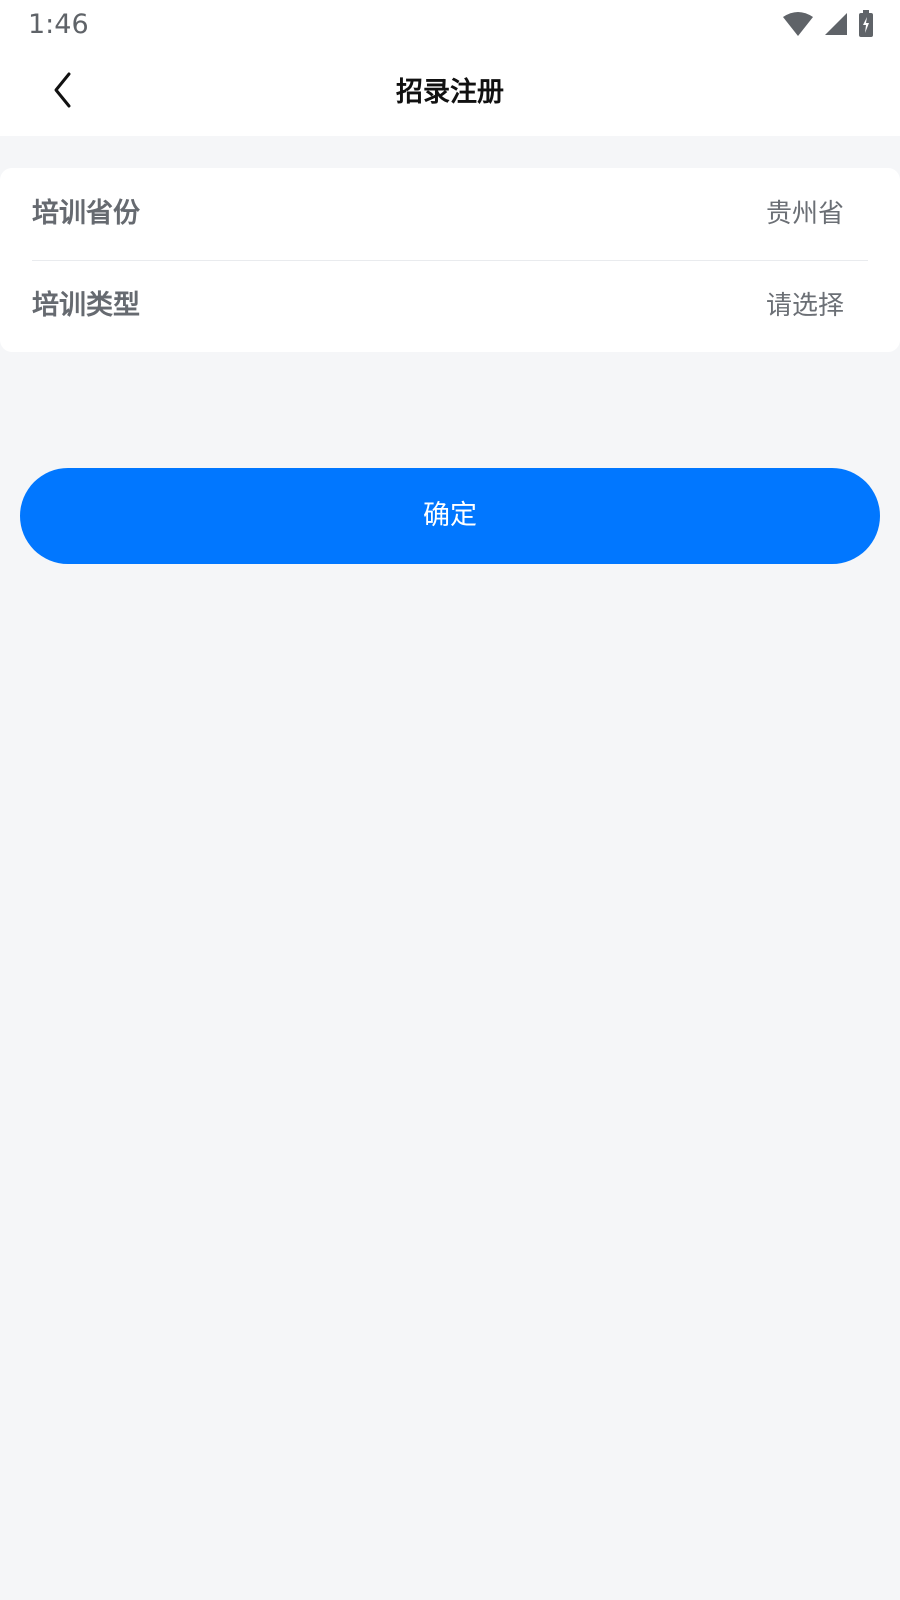 Image resolution: width=900 pixels, height=1600 pixels. What do you see at coordinates (86, 305) in the screenshot?
I see `training-type-label: 培训类型` at bounding box center [86, 305].